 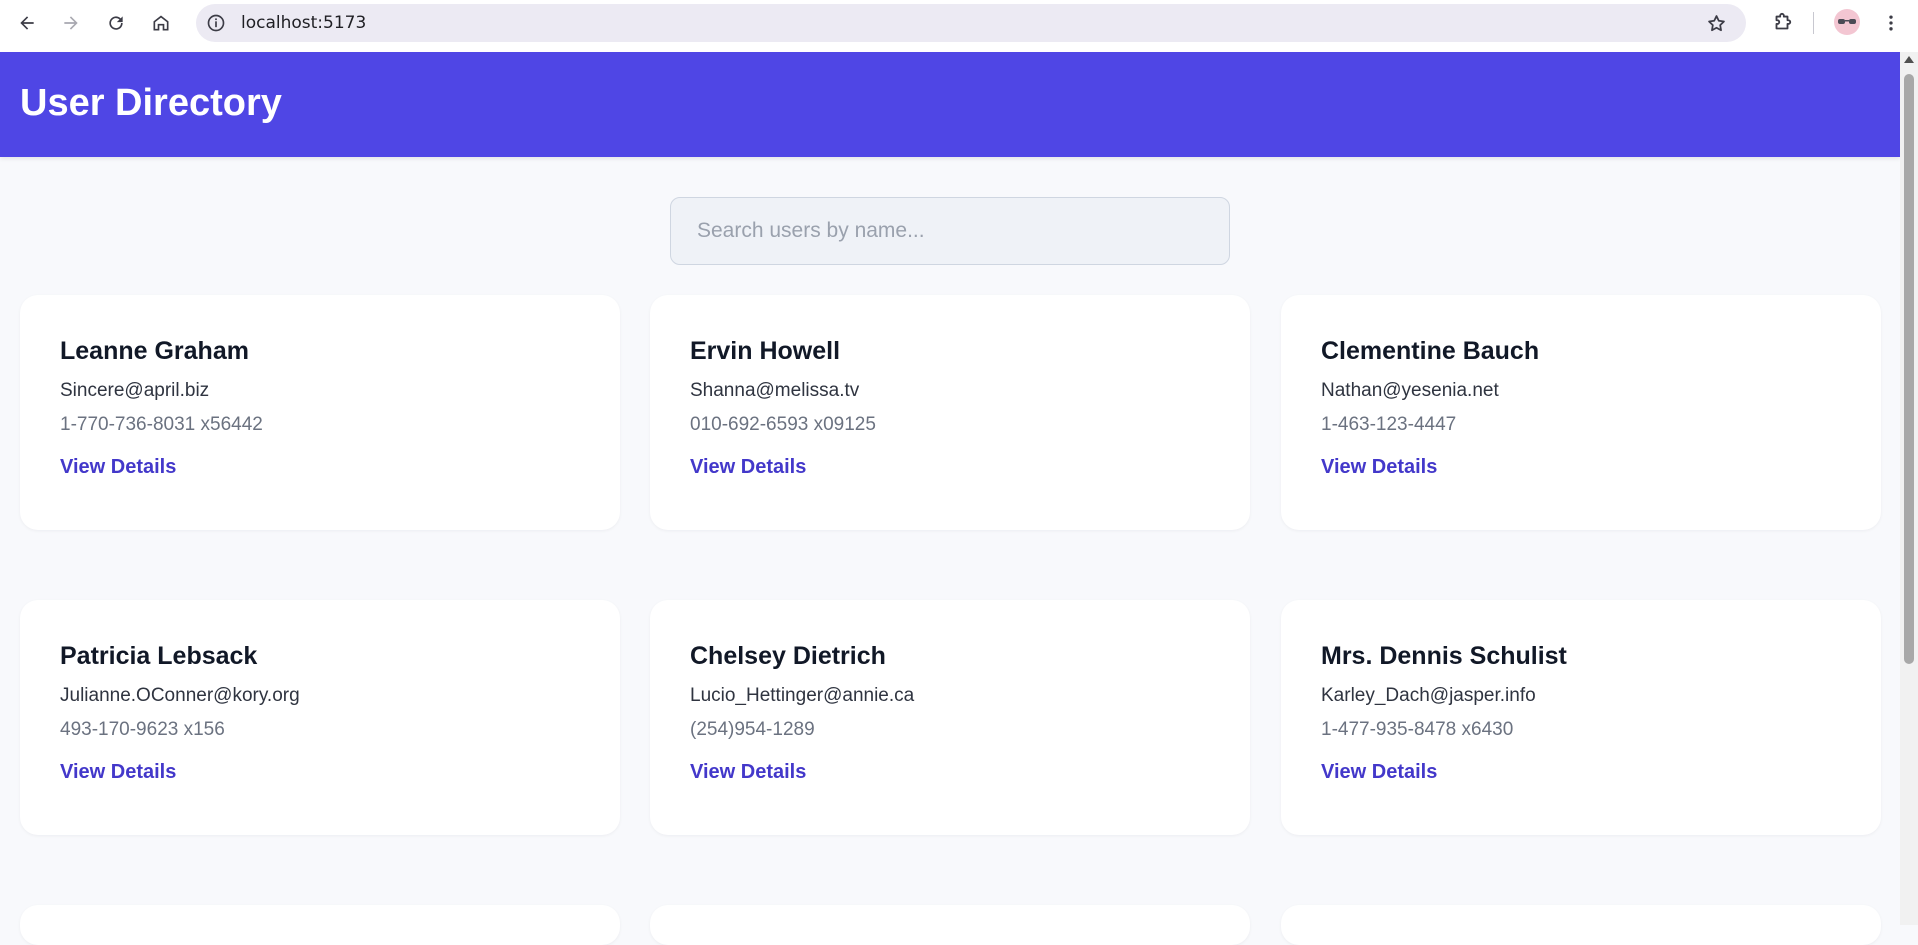 I want to click on back-button, so click(x=27, y=23).